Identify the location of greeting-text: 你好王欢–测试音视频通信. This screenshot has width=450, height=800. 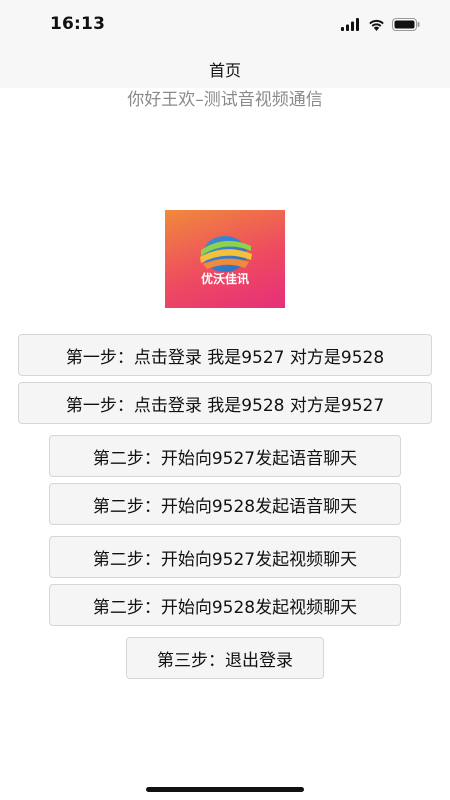
(225, 100).